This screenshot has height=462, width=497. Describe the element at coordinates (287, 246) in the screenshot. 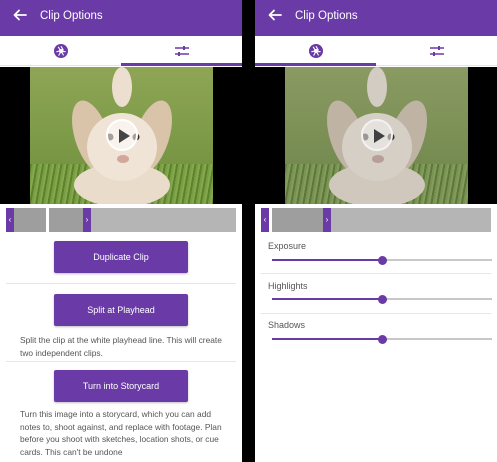

I see `exposure-label: Exposure` at that location.